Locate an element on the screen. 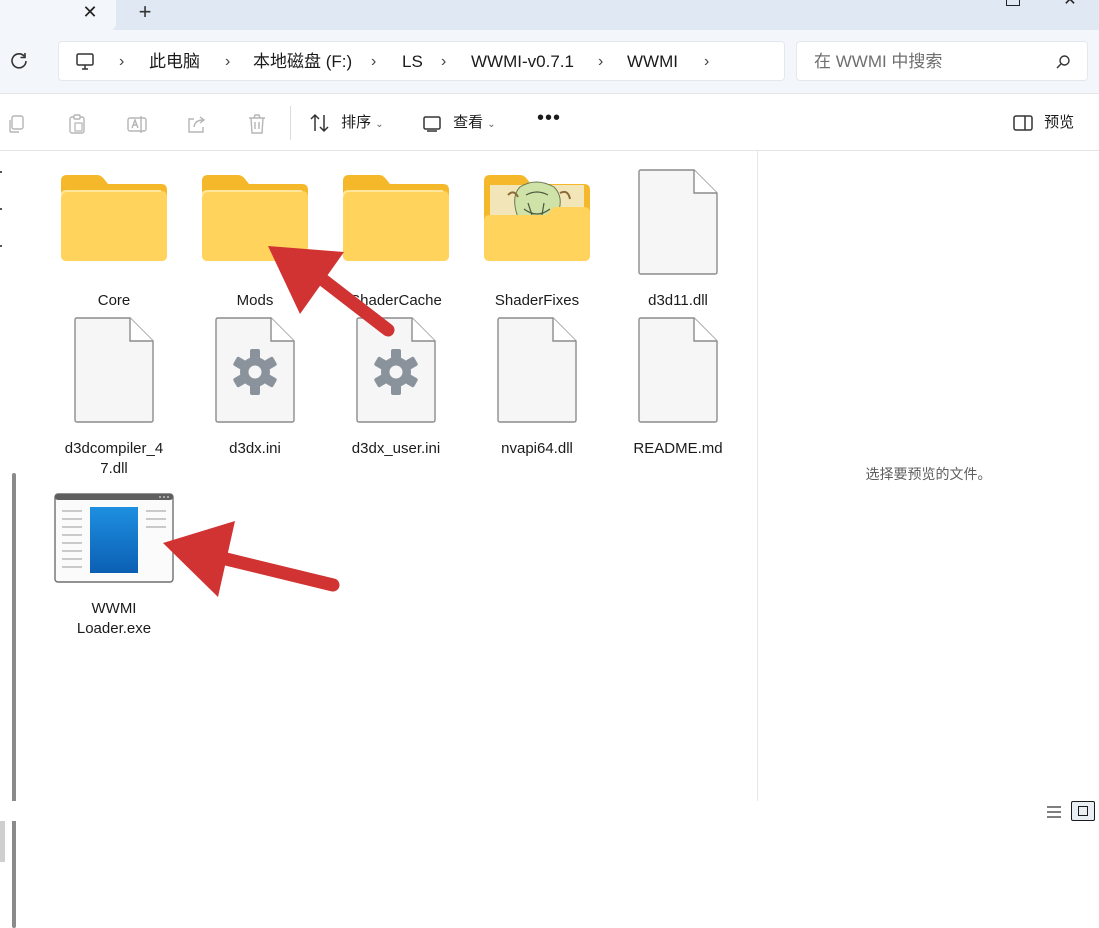  preview-pane-icon is located at coordinates (1023, 123).